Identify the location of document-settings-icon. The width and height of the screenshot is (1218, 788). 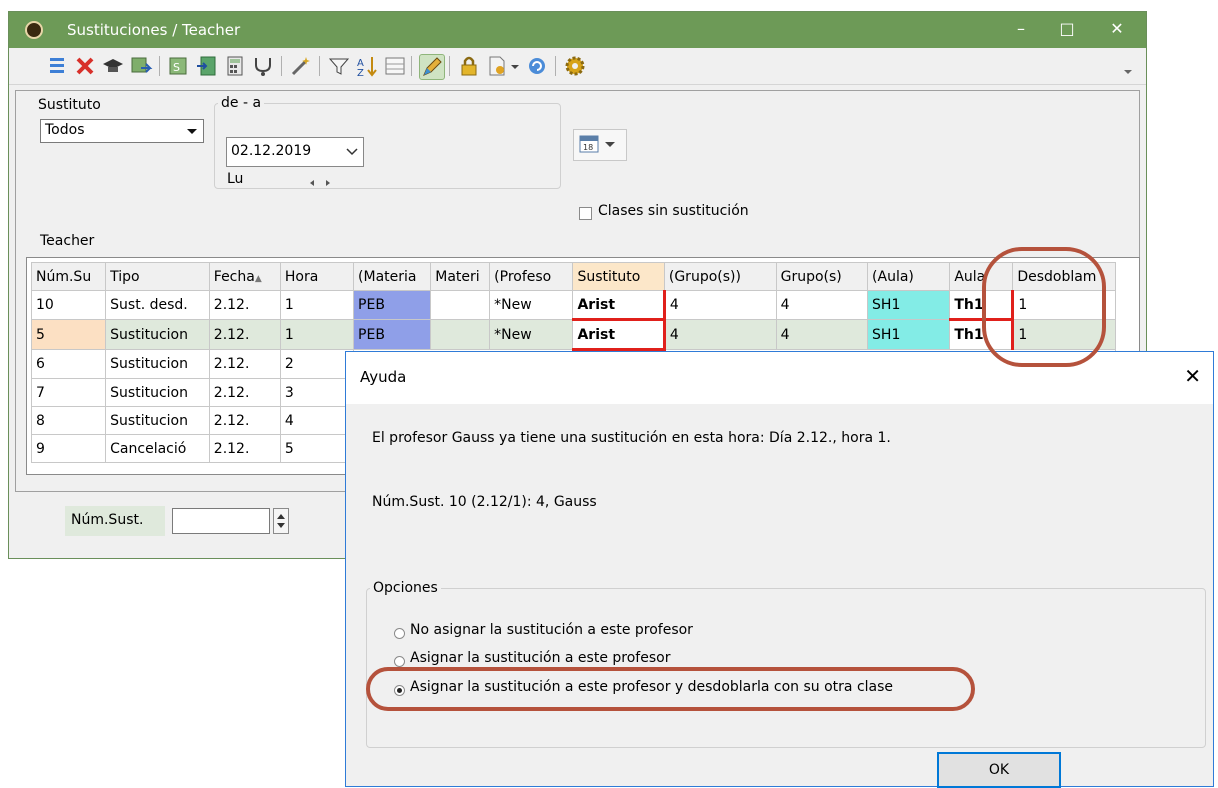
(497, 66).